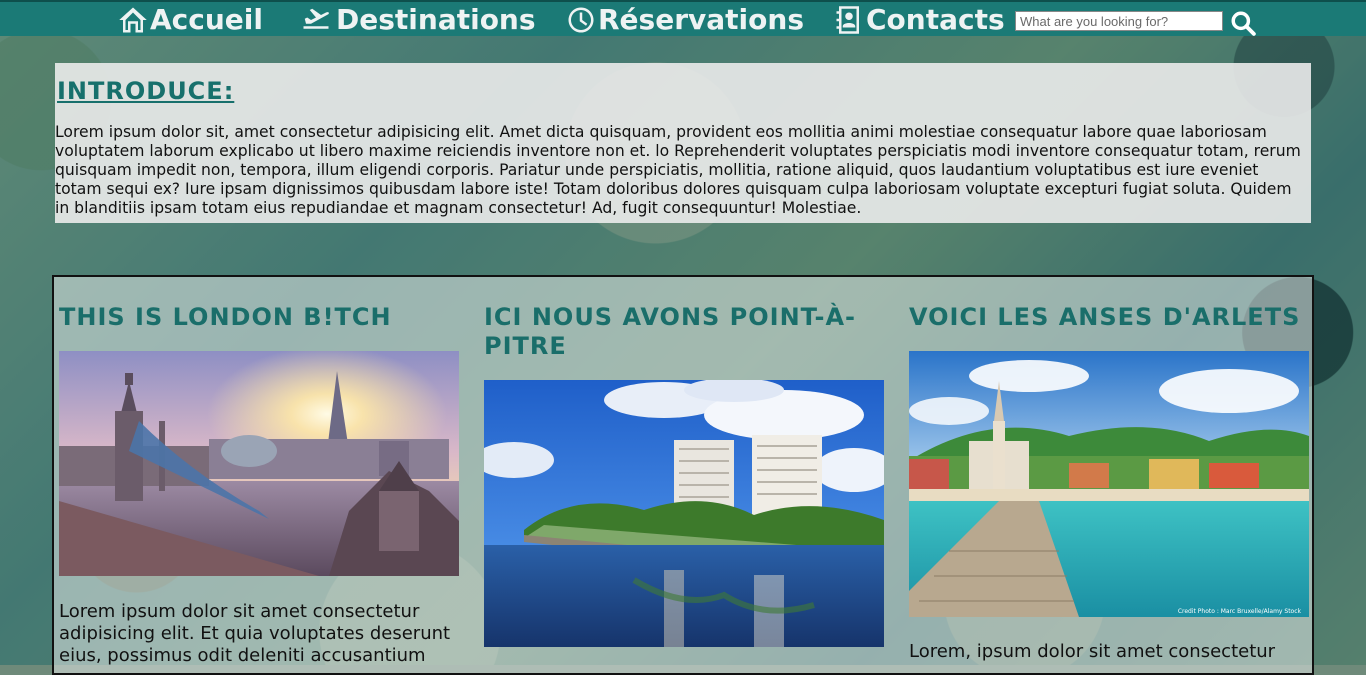 The height and width of the screenshot is (675, 1366). I want to click on nav-label: Contacts, so click(935, 19).